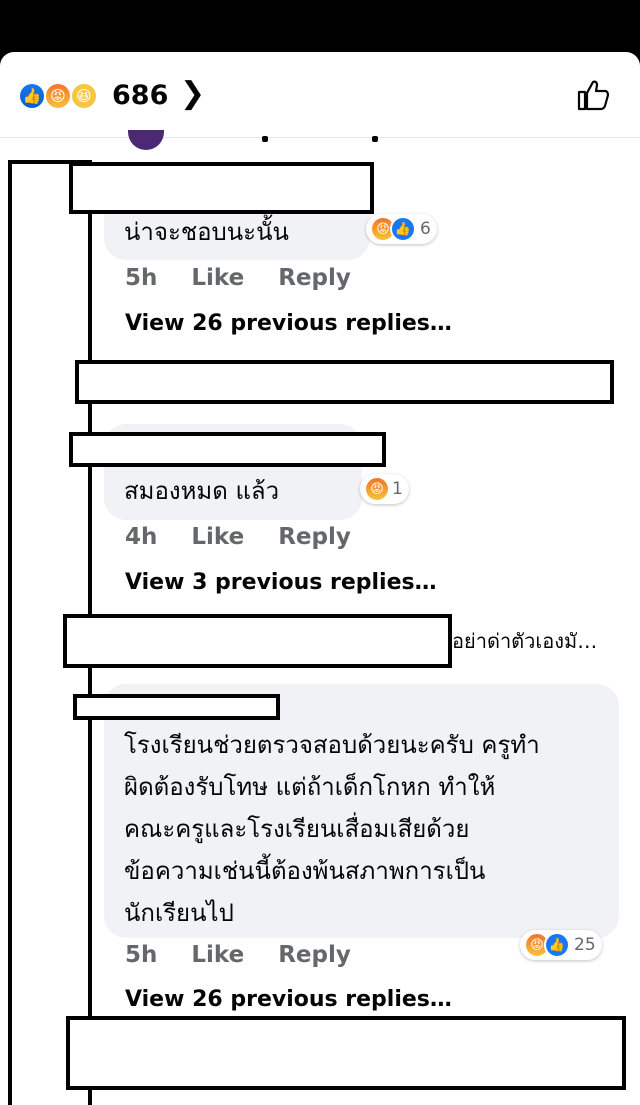 Image resolution: width=640 pixels, height=1105 pixels. Describe the element at coordinates (192, 93) in the screenshot. I see `chevron-right-icon: ❯` at that location.